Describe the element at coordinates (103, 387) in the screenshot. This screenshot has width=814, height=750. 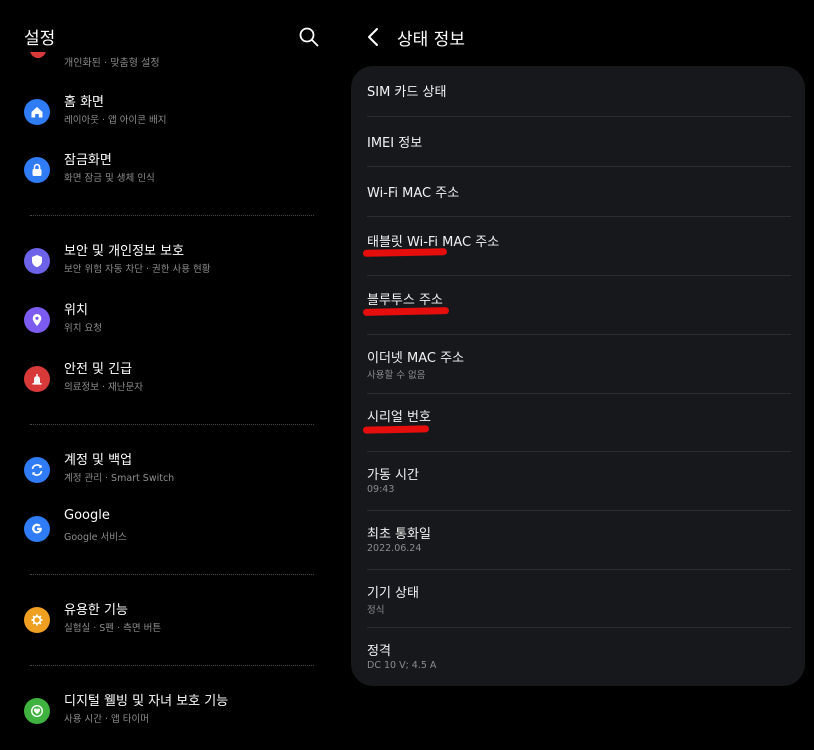
I see `list-item-sub: 의료정보 · 재난문자` at that location.